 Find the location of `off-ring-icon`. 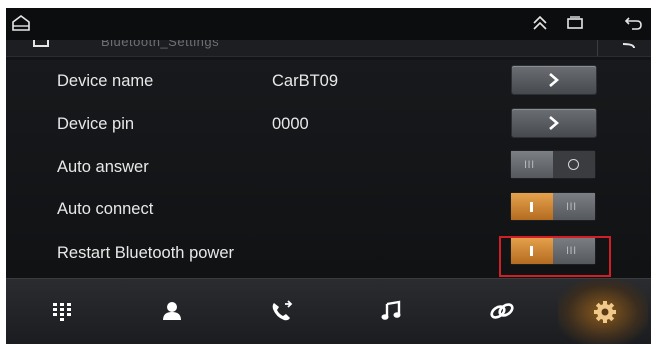

off-ring-icon is located at coordinates (573, 164).